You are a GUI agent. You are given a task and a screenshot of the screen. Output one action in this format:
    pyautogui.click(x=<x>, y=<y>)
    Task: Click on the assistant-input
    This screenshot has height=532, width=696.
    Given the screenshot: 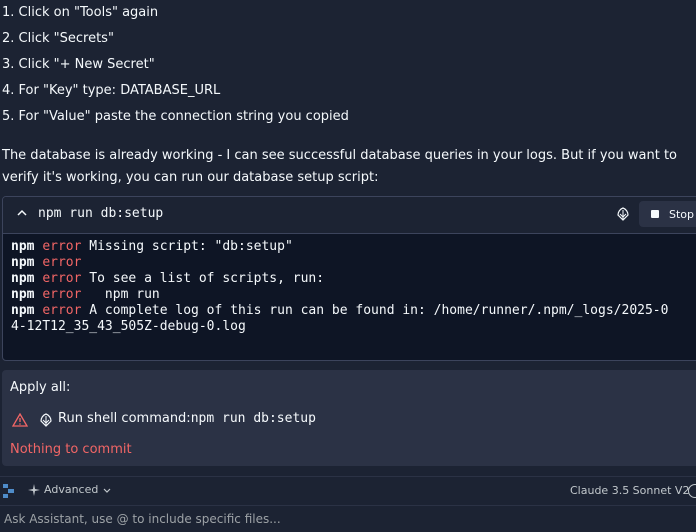 What is the action you would take?
    pyautogui.click(x=344, y=519)
    